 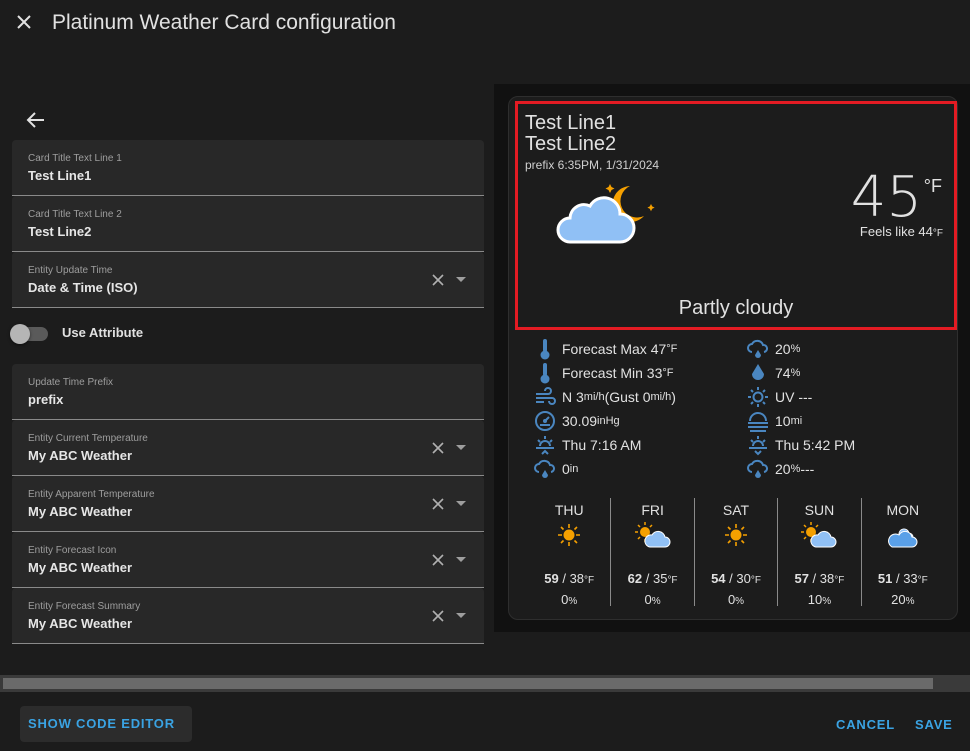 What do you see at coordinates (75, 158) in the screenshot?
I see `field-label: Card Title Text Line 1` at bounding box center [75, 158].